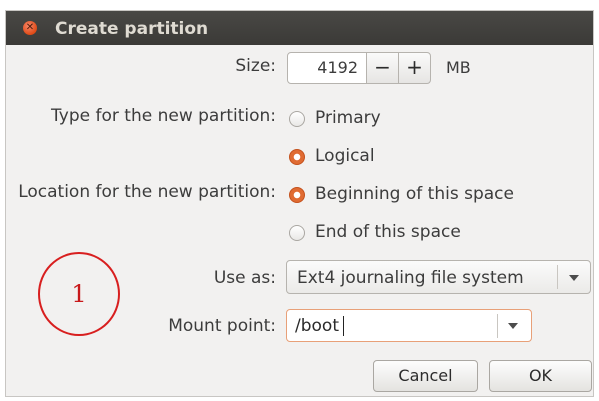  What do you see at coordinates (222, 326) in the screenshot?
I see `mount-point-label: Mount point:` at bounding box center [222, 326].